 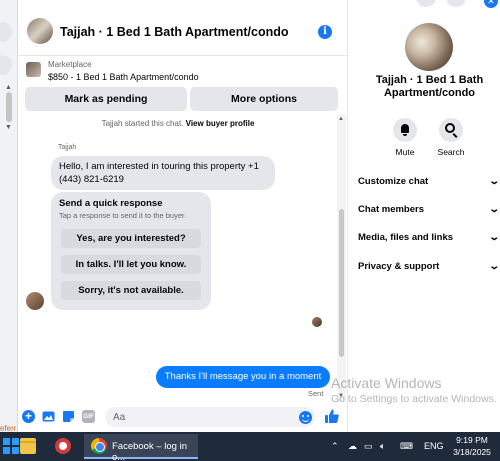 I want to click on cloud-icon: ☁, so click(x=352, y=446).